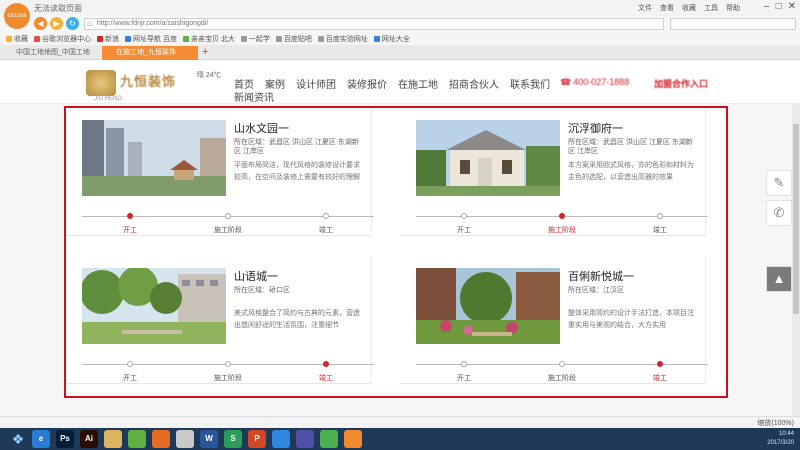  I want to click on bookmark-item: 网址大全, so click(391, 39).